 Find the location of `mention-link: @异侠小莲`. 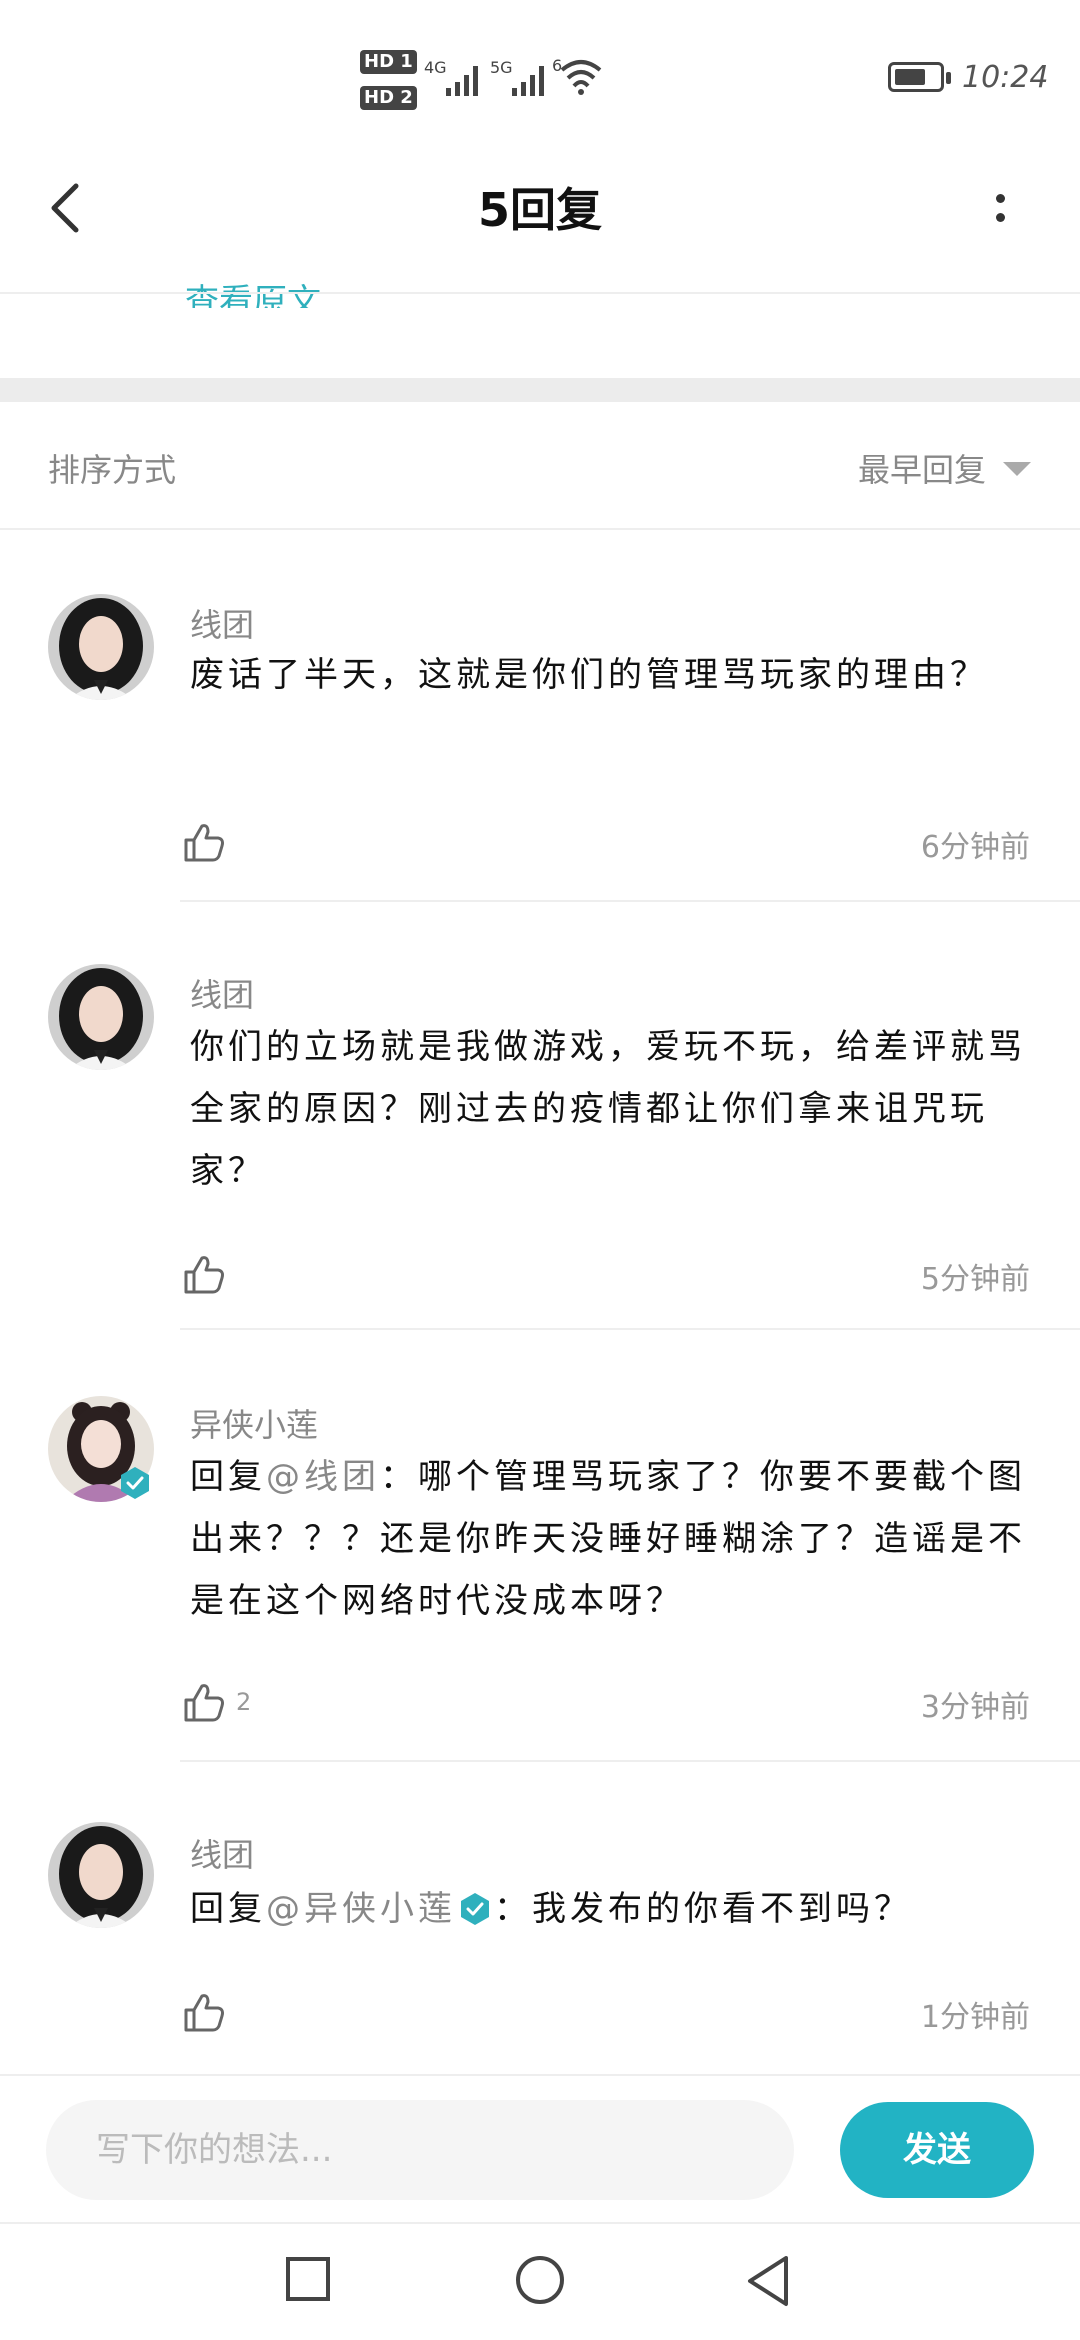

mention-link: @异侠小莲 is located at coordinates (361, 1909).